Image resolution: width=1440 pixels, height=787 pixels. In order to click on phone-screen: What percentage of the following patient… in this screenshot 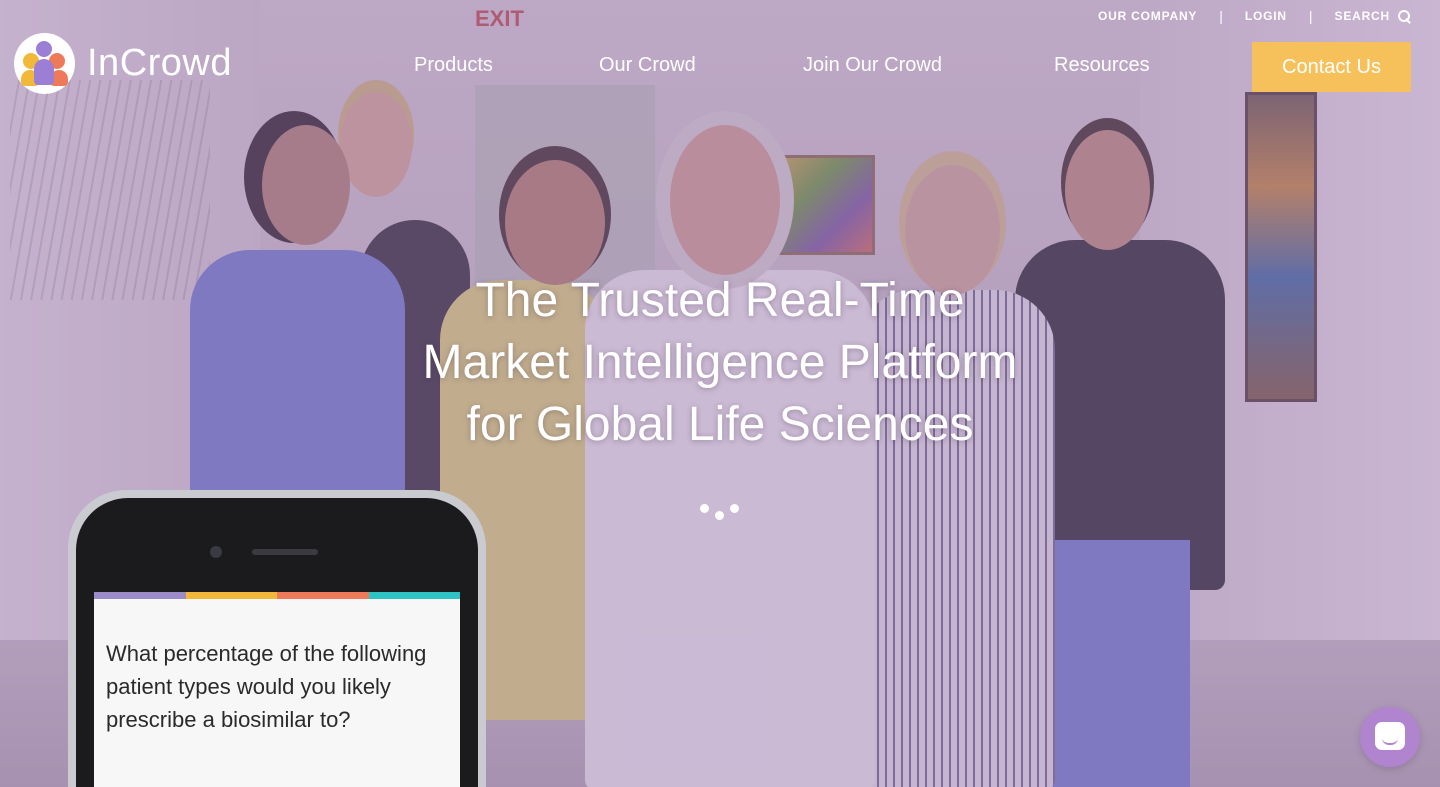, I will do `click(277, 689)`.